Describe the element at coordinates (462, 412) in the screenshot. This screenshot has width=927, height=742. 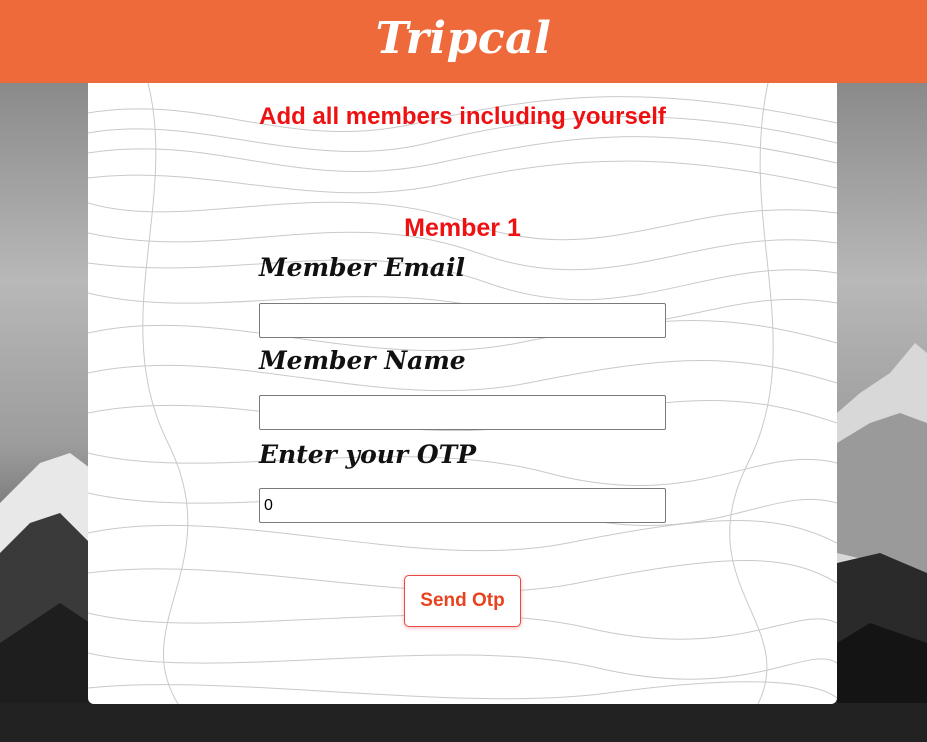
I see `member-name-input` at that location.